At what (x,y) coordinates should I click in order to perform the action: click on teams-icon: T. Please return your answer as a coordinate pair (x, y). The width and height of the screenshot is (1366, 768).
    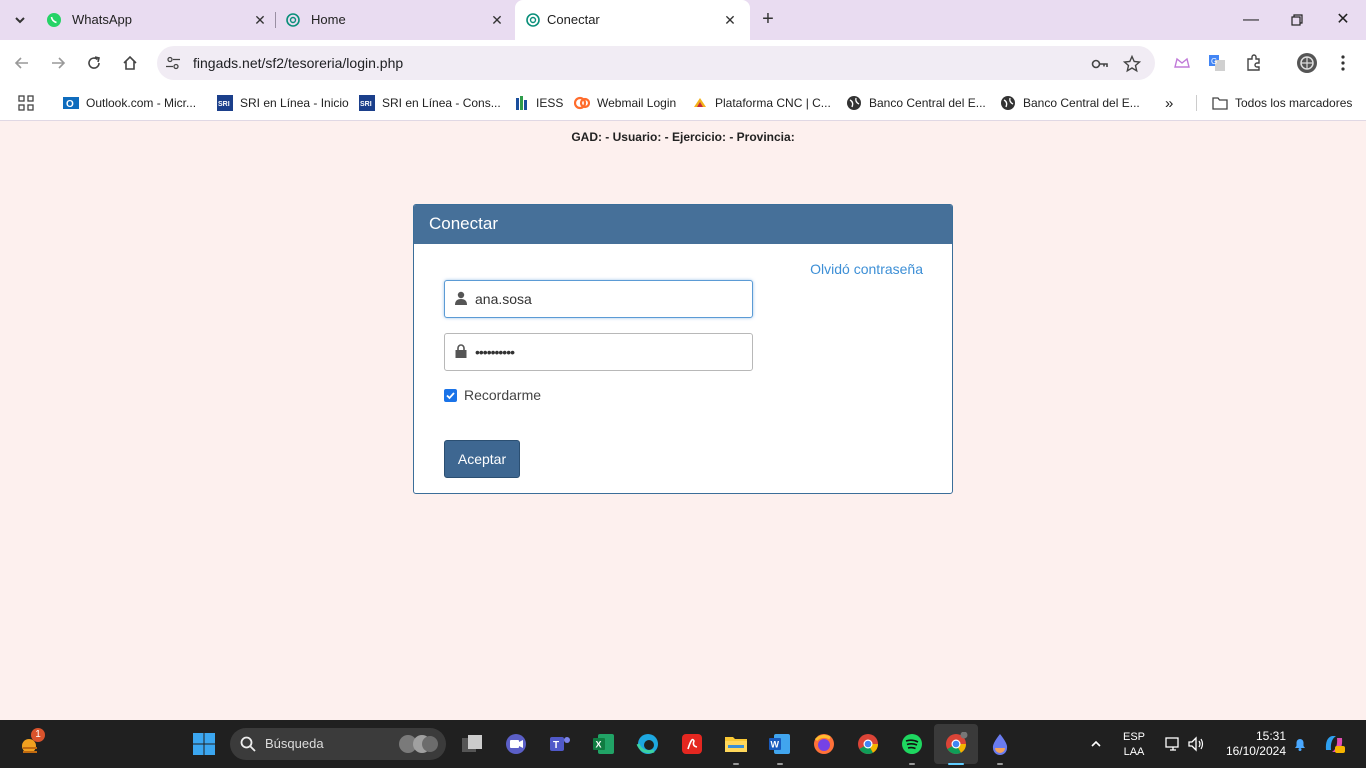
    Looking at the image, I should click on (560, 744).